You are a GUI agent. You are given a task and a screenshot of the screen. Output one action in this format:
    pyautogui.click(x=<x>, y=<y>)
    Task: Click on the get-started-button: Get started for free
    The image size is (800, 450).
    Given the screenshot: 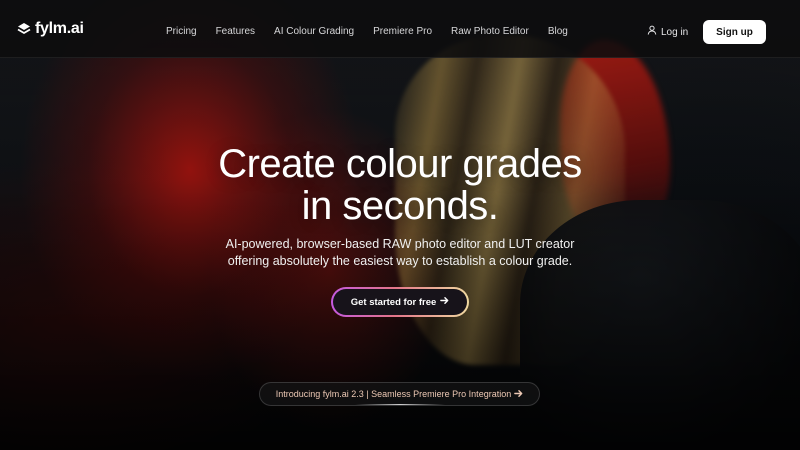 What is the action you would take?
    pyautogui.click(x=400, y=302)
    